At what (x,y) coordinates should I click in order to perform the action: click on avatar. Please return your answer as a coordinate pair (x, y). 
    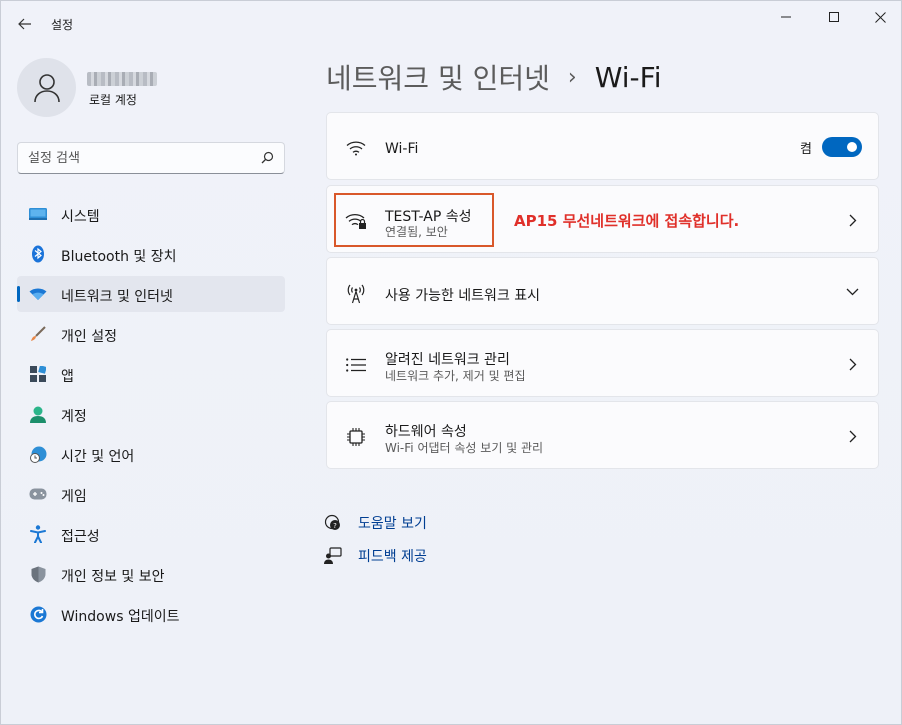
    Looking at the image, I should click on (46, 87).